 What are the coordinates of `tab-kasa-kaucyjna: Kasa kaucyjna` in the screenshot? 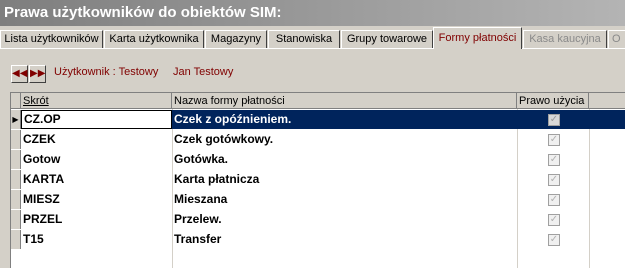 It's located at (565, 39).